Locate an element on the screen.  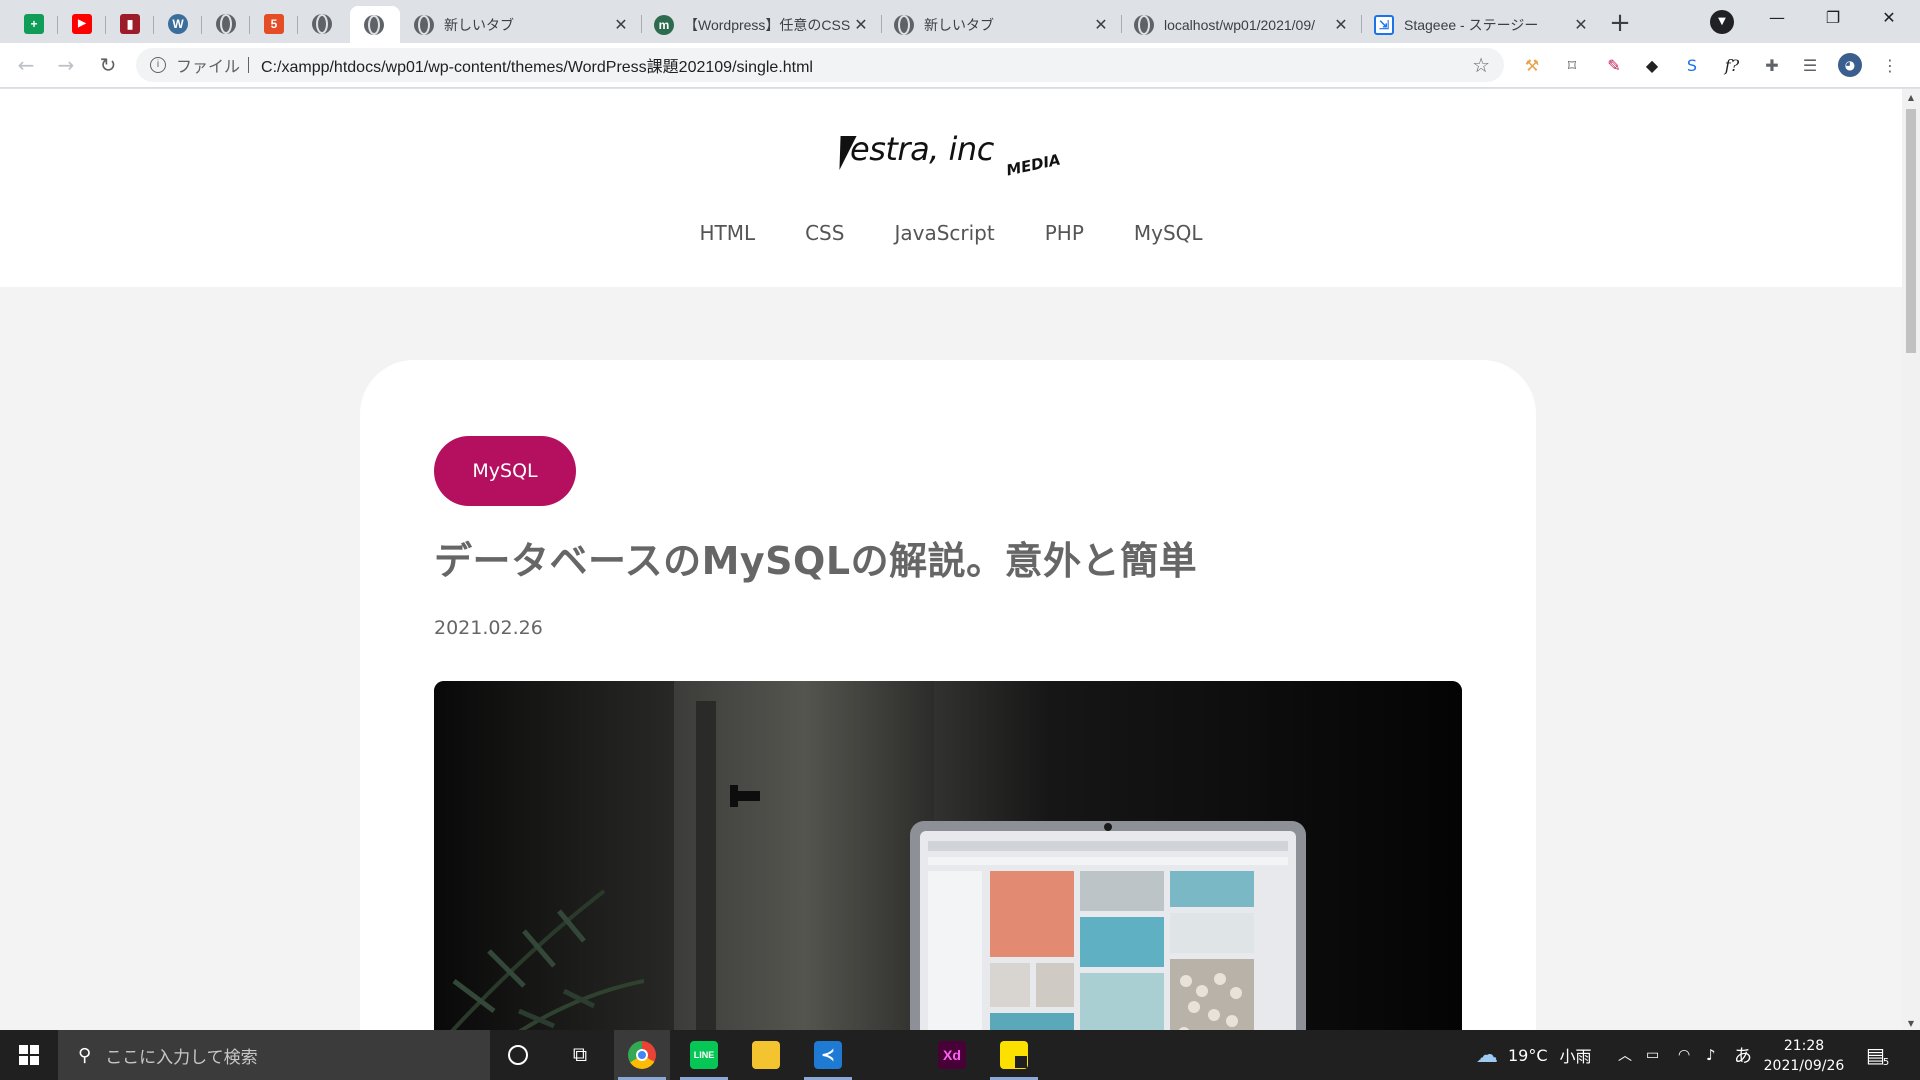
tab-stageee: ⇲ Stageee - ステージー ✕ is located at coordinates (1482, 24).